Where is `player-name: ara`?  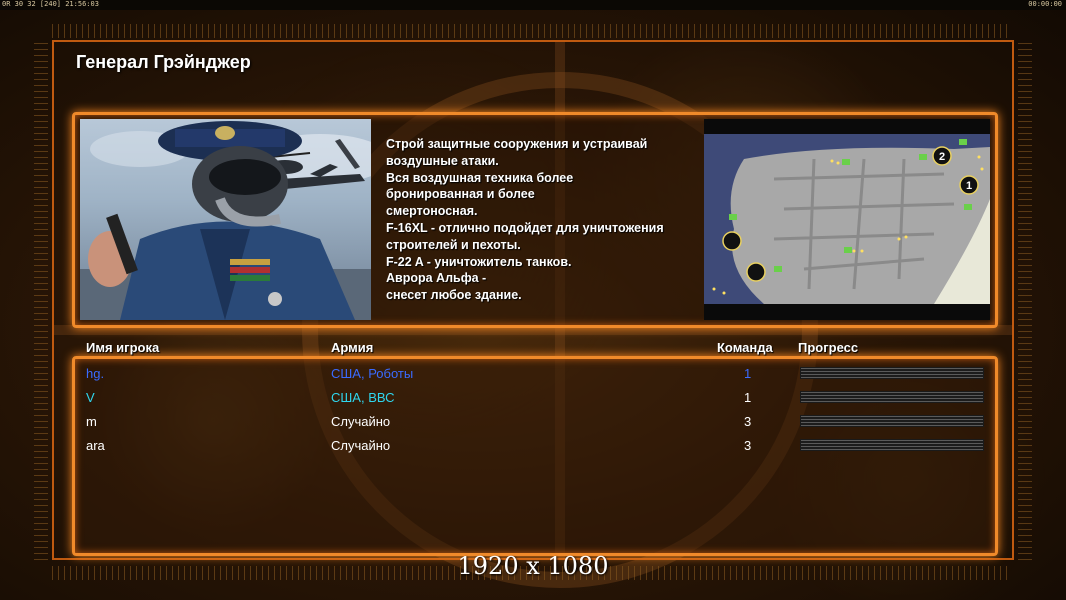
player-name: ara is located at coordinates (95, 445).